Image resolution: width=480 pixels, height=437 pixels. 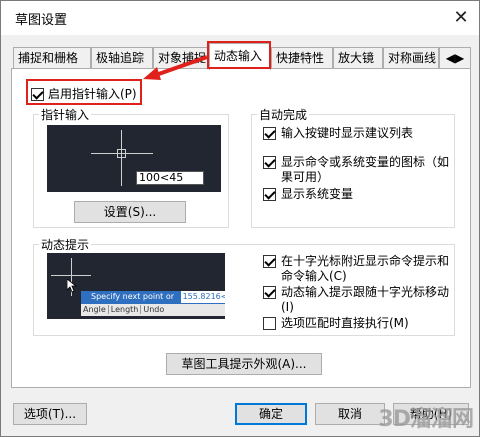 I want to click on window-title: 草图设置, so click(x=41, y=20).